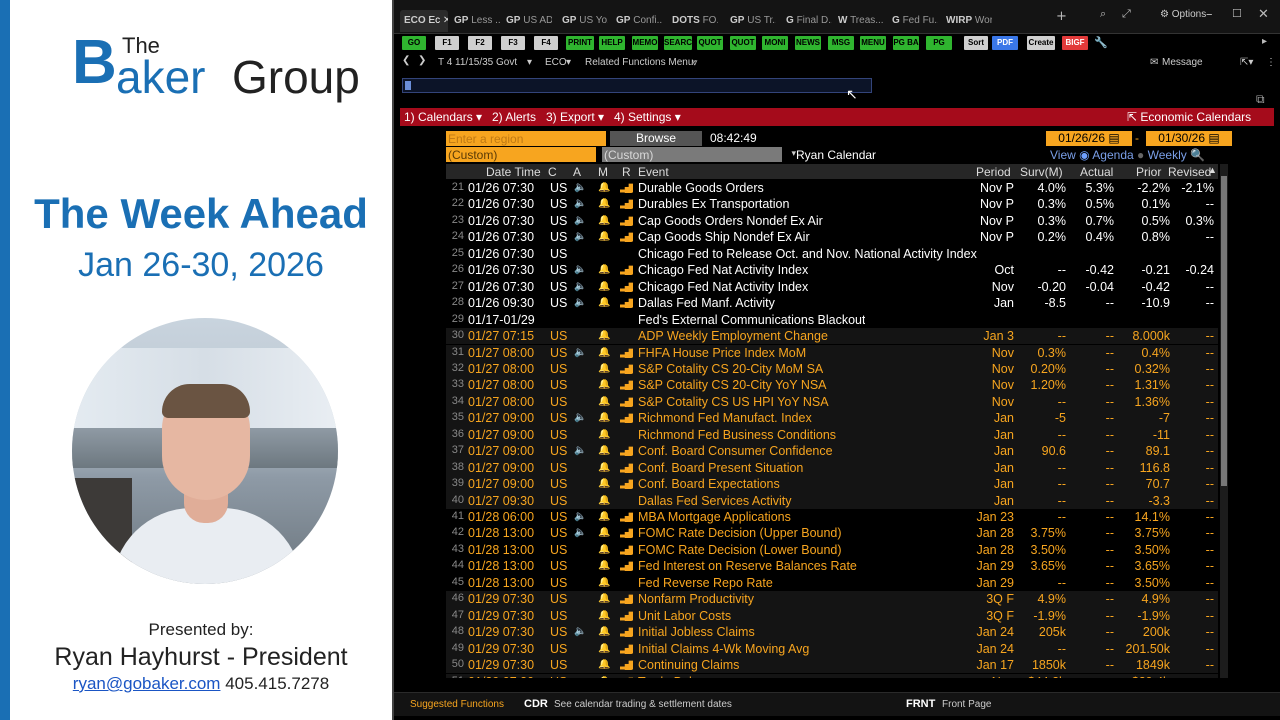 The image size is (1280, 720). What do you see at coordinates (1167, 155) in the screenshot?
I see `weekly-option: Weekly` at bounding box center [1167, 155].